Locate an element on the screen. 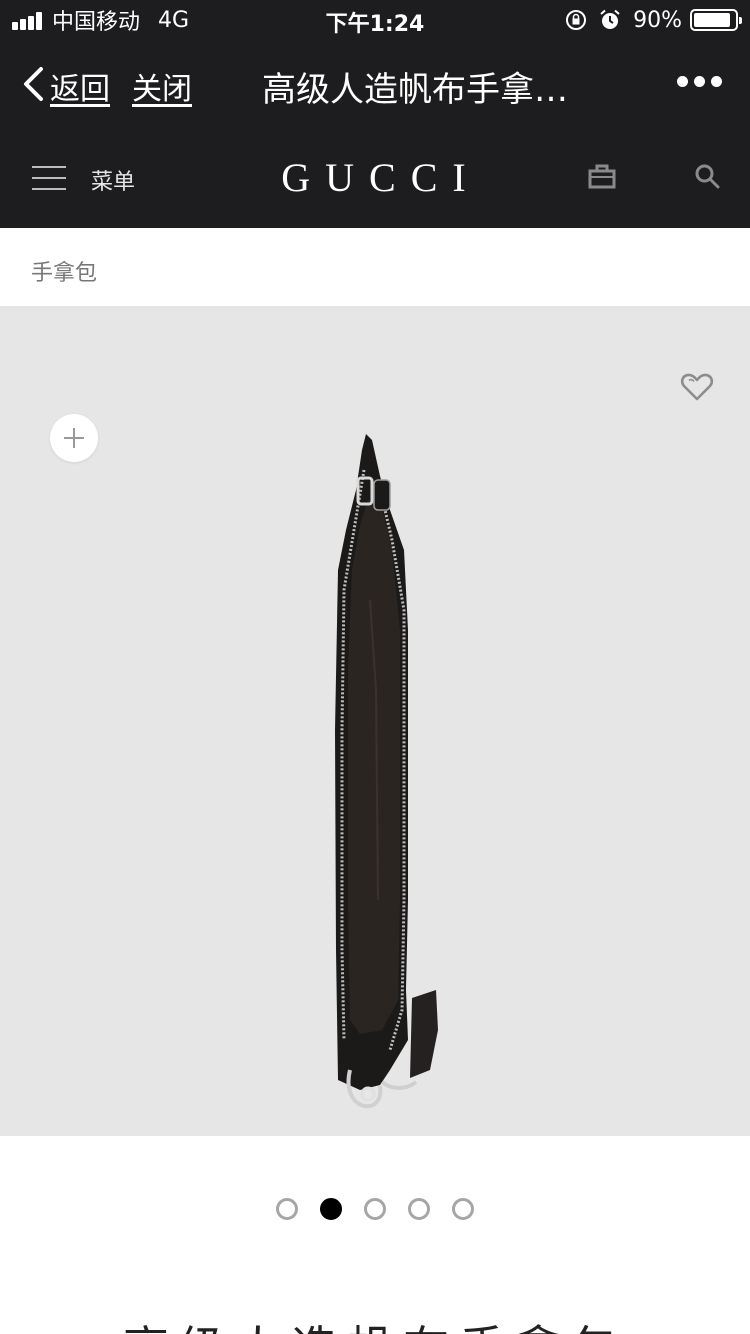 The image size is (750, 1334). battery-icon is located at coordinates (716, 20).